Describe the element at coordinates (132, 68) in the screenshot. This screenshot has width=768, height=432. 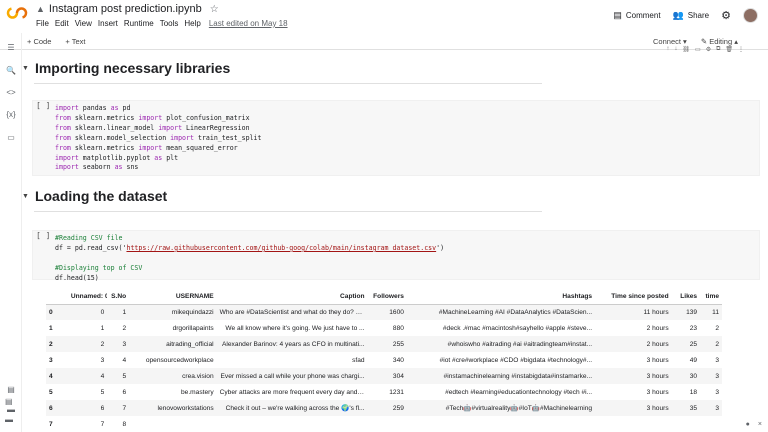
I see `section-title: Importing necessary libraries` at that location.